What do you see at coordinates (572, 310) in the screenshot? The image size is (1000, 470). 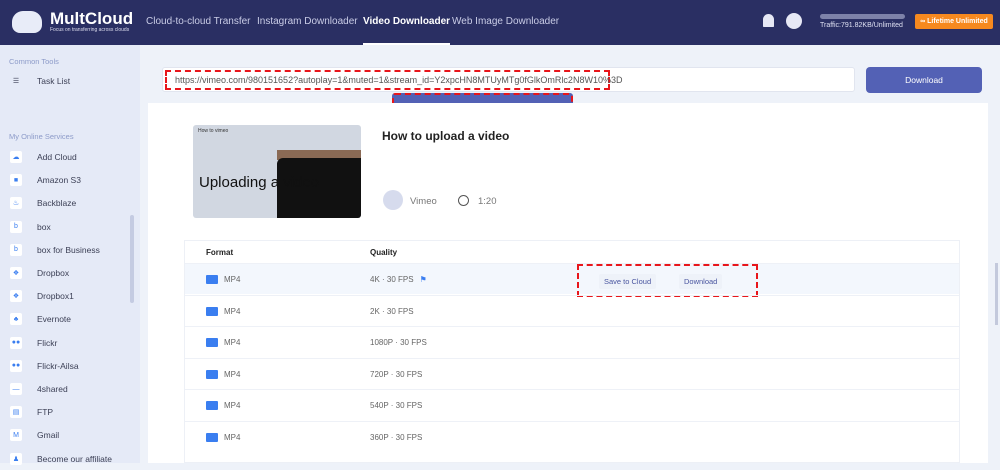 I see `table-row: MP4 2K · 30 FPS` at bounding box center [572, 310].